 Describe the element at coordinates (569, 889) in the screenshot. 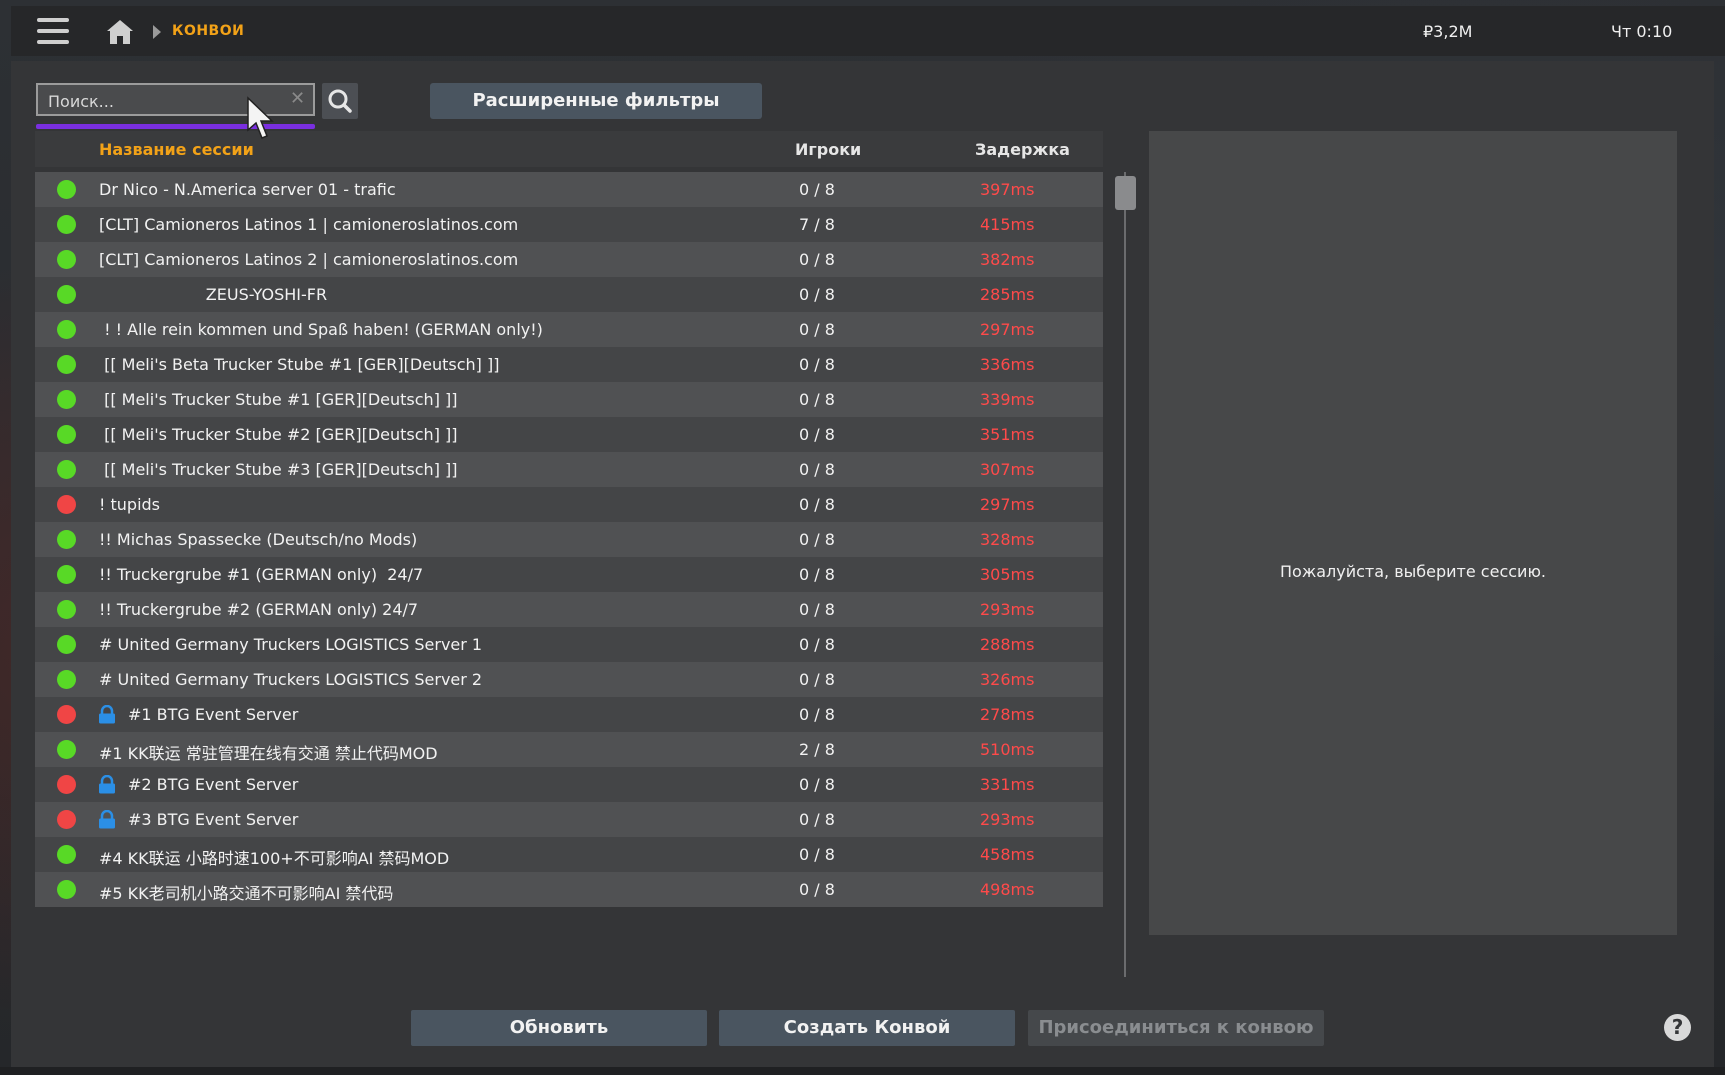

I see `table-row: #5 KK老司机小路交通不可影响AI 禁代码 0 / 8 498ms` at that location.